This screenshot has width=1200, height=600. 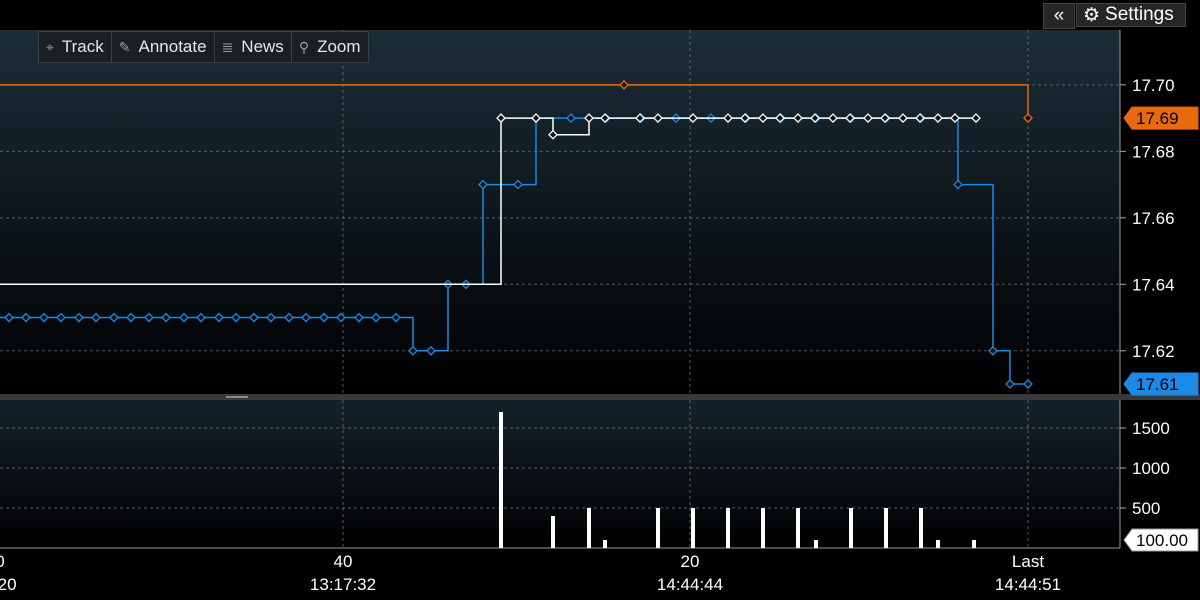 I want to click on settings-button: ⚙ Settings, so click(x=1131, y=15).